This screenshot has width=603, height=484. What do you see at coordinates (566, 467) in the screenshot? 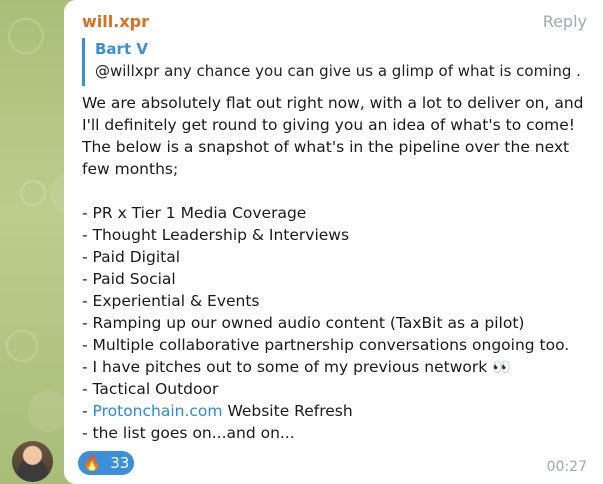
I see `message-time: 00:27` at bounding box center [566, 467].